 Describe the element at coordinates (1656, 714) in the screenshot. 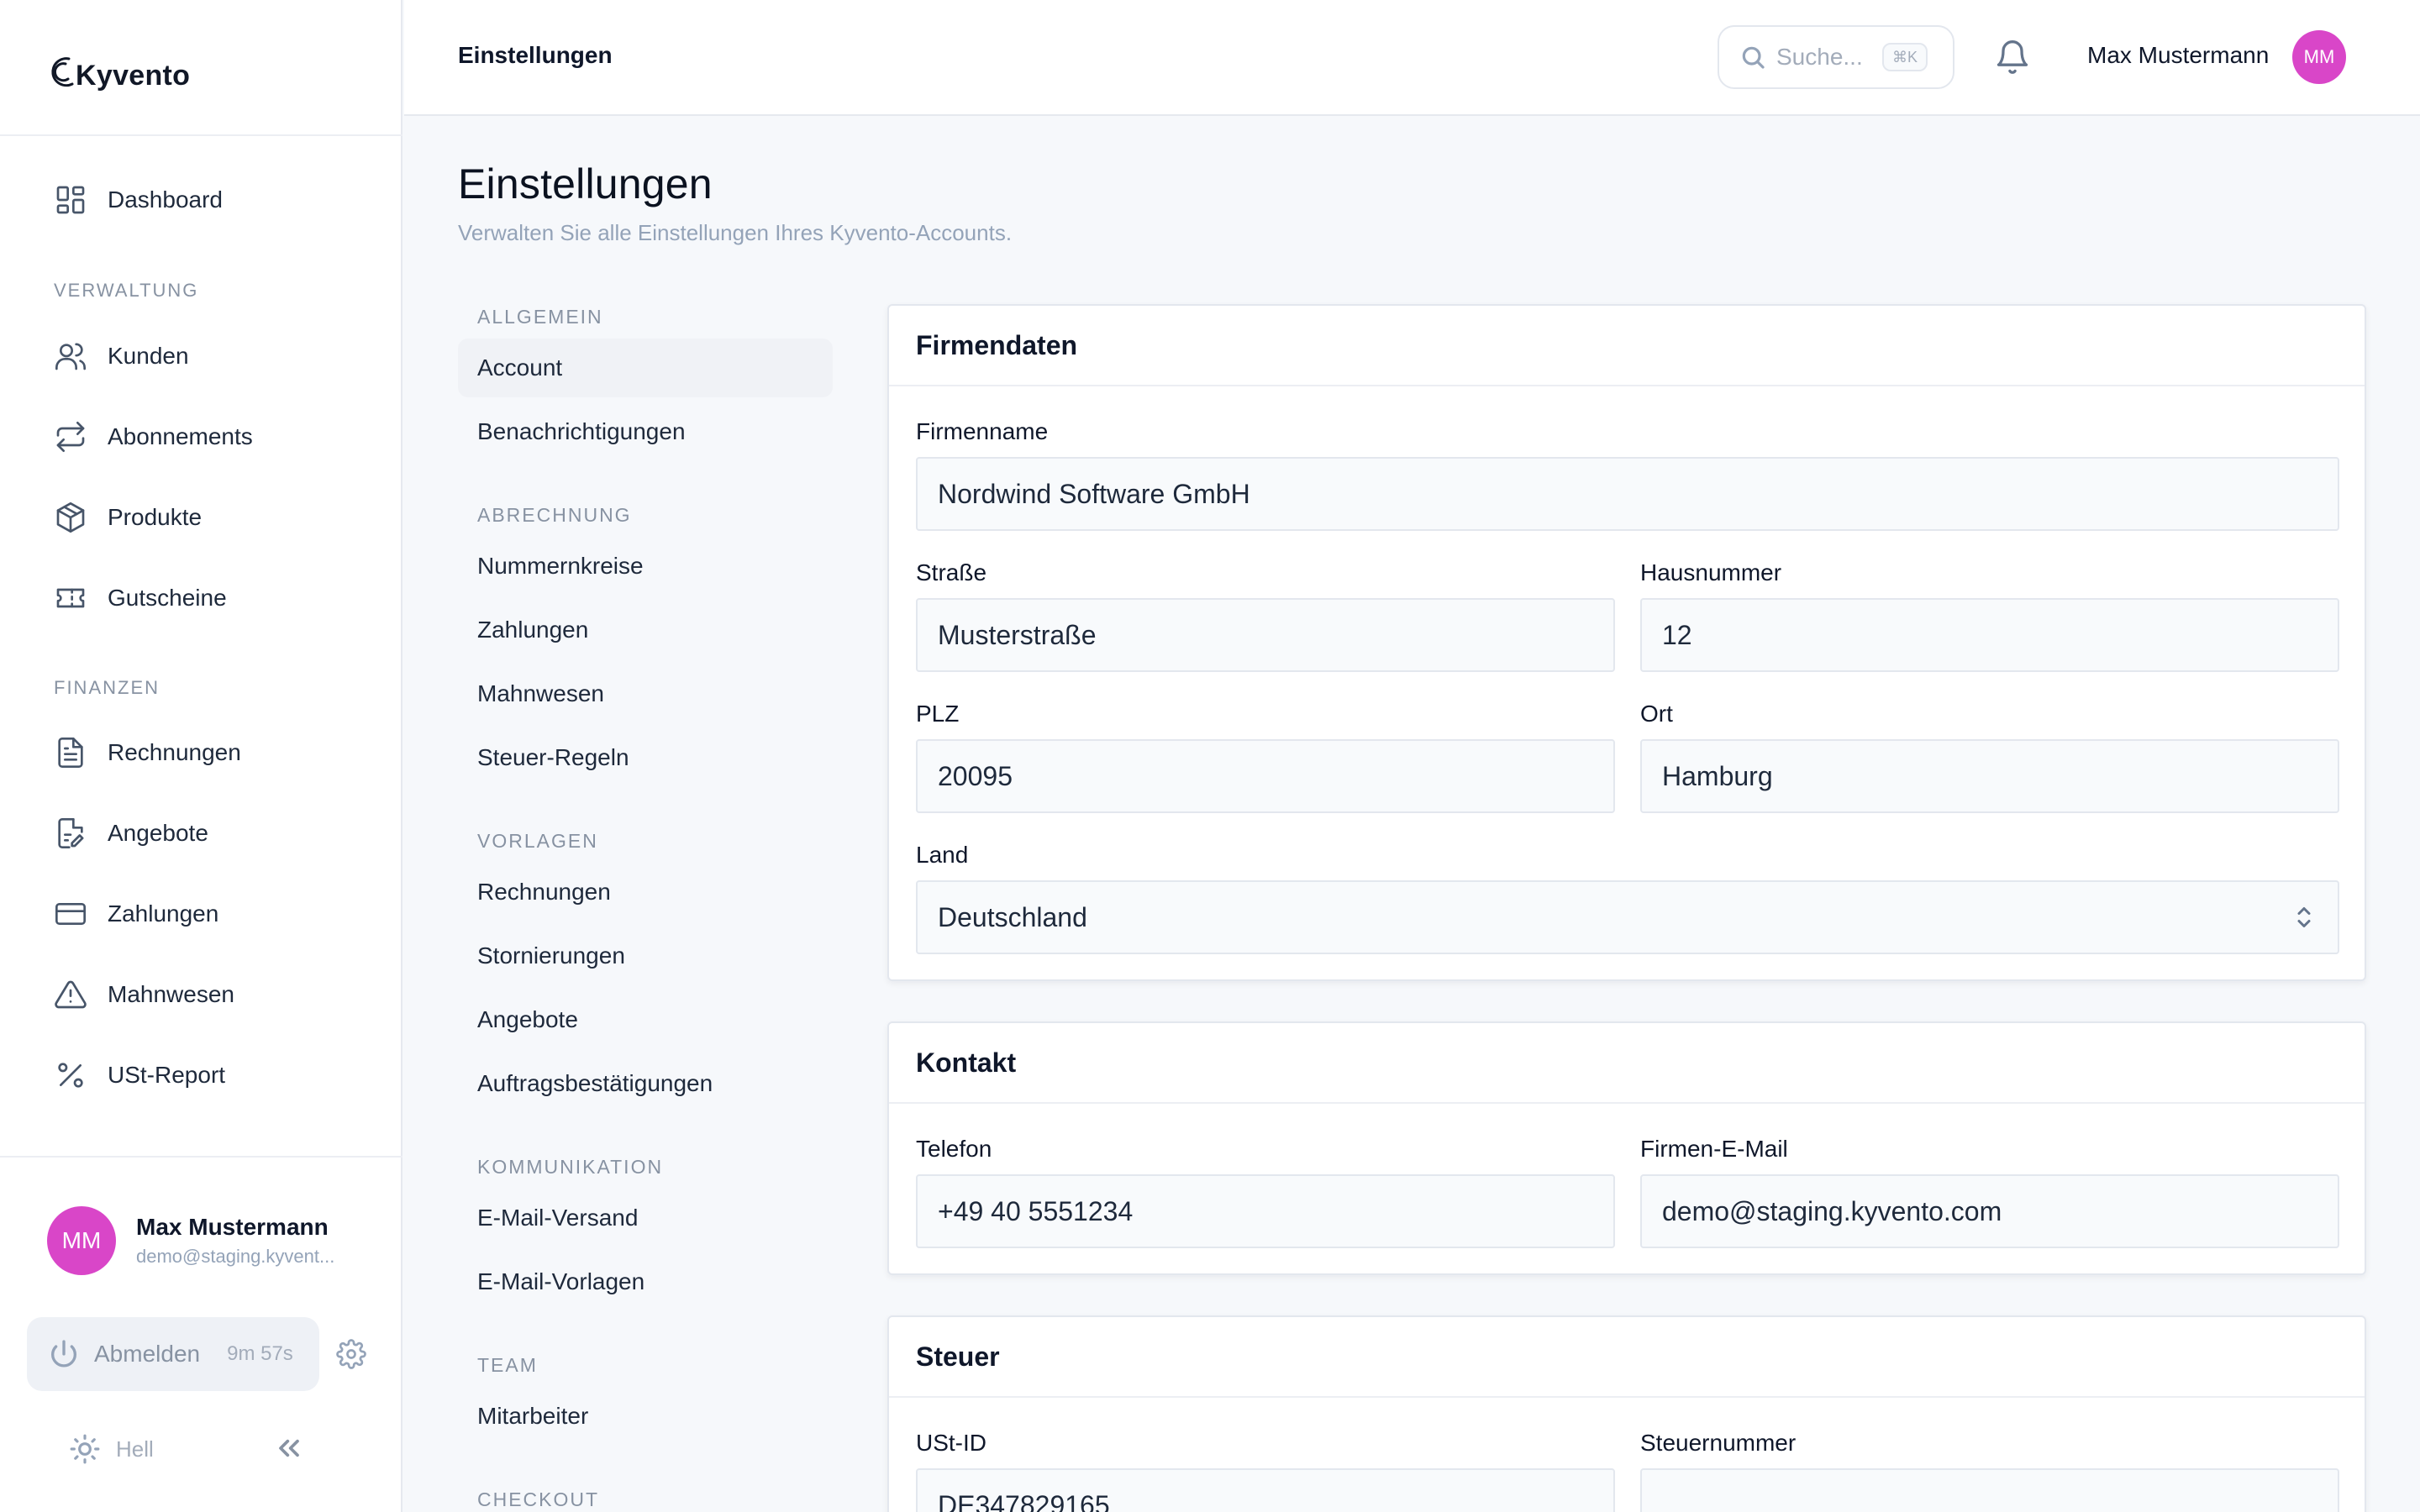

I see `ort-label: Ort` at that location.